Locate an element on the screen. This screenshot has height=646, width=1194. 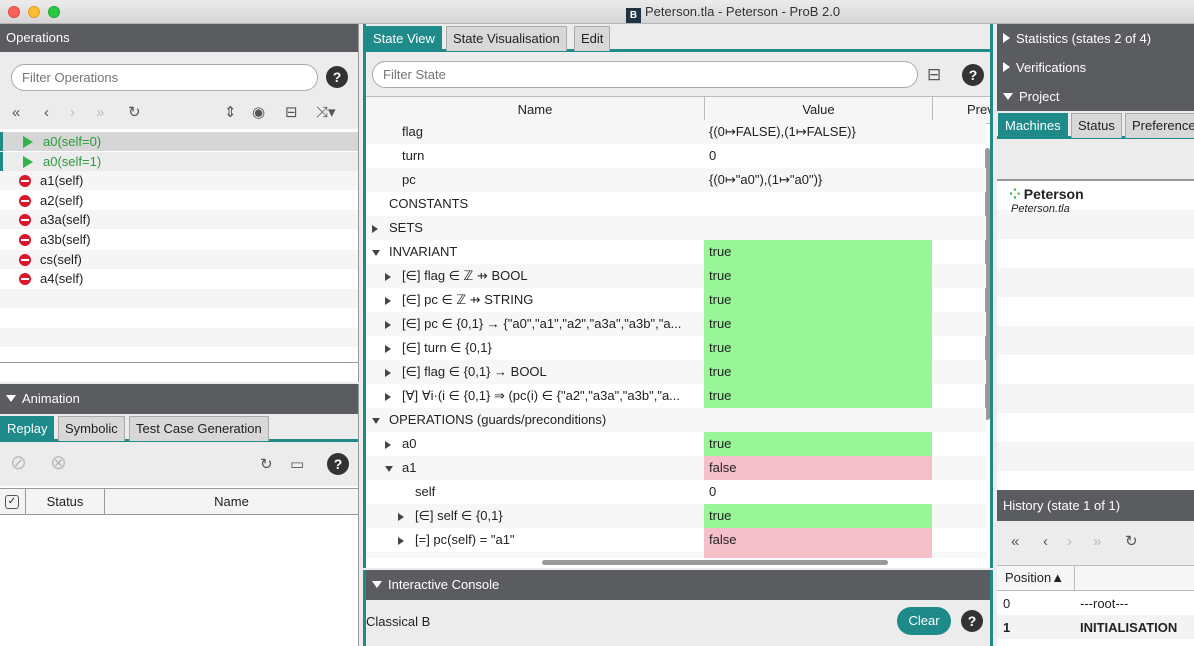
state-row: a0 true is located at coordinates (676, 444).